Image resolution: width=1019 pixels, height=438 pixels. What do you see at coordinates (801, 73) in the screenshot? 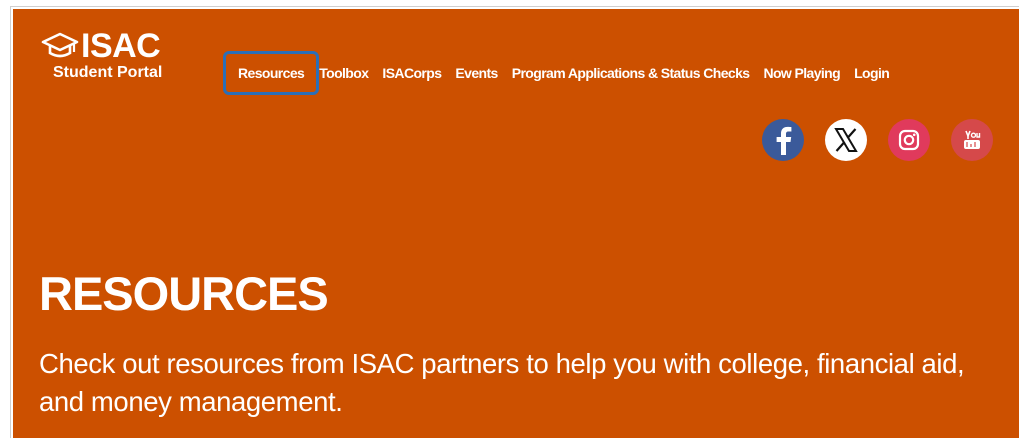
I see `nav-item-now-playing: Now Playing` at bounding box center [801, 73].